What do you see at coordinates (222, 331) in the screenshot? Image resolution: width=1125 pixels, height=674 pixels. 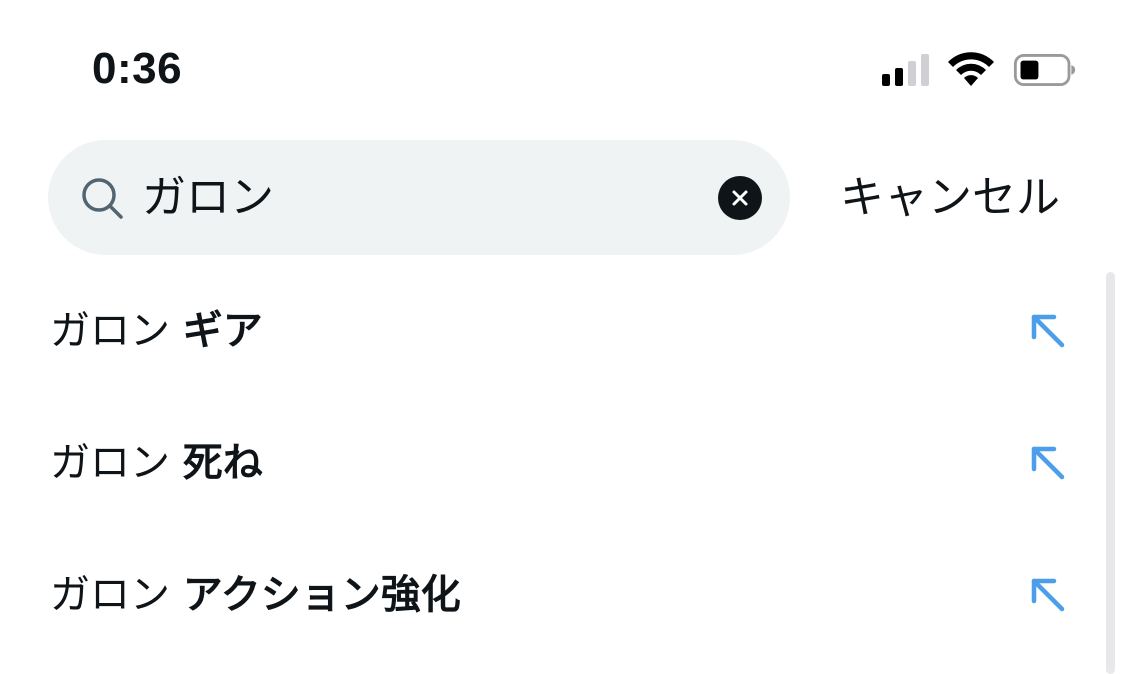 I see `suggestion-completion: ギア` at bounding box center [222, 331].